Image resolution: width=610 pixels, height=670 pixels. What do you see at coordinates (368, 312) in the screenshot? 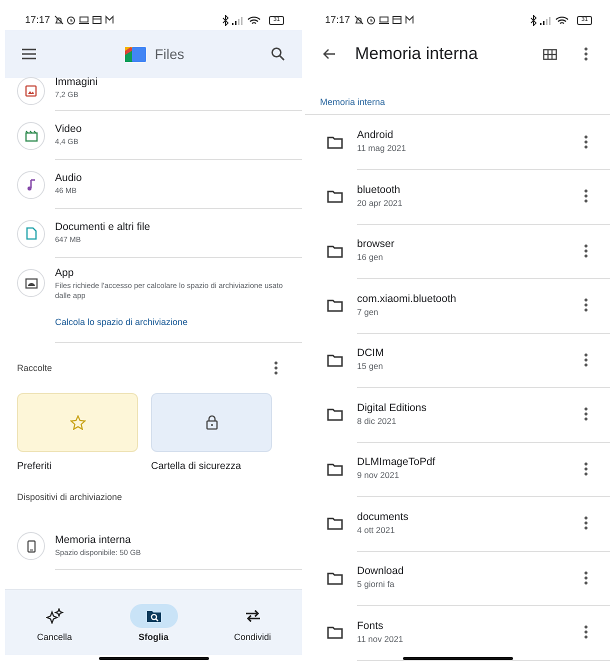
I see `folder-date: 7 gen` at bounding box center [368, 312].